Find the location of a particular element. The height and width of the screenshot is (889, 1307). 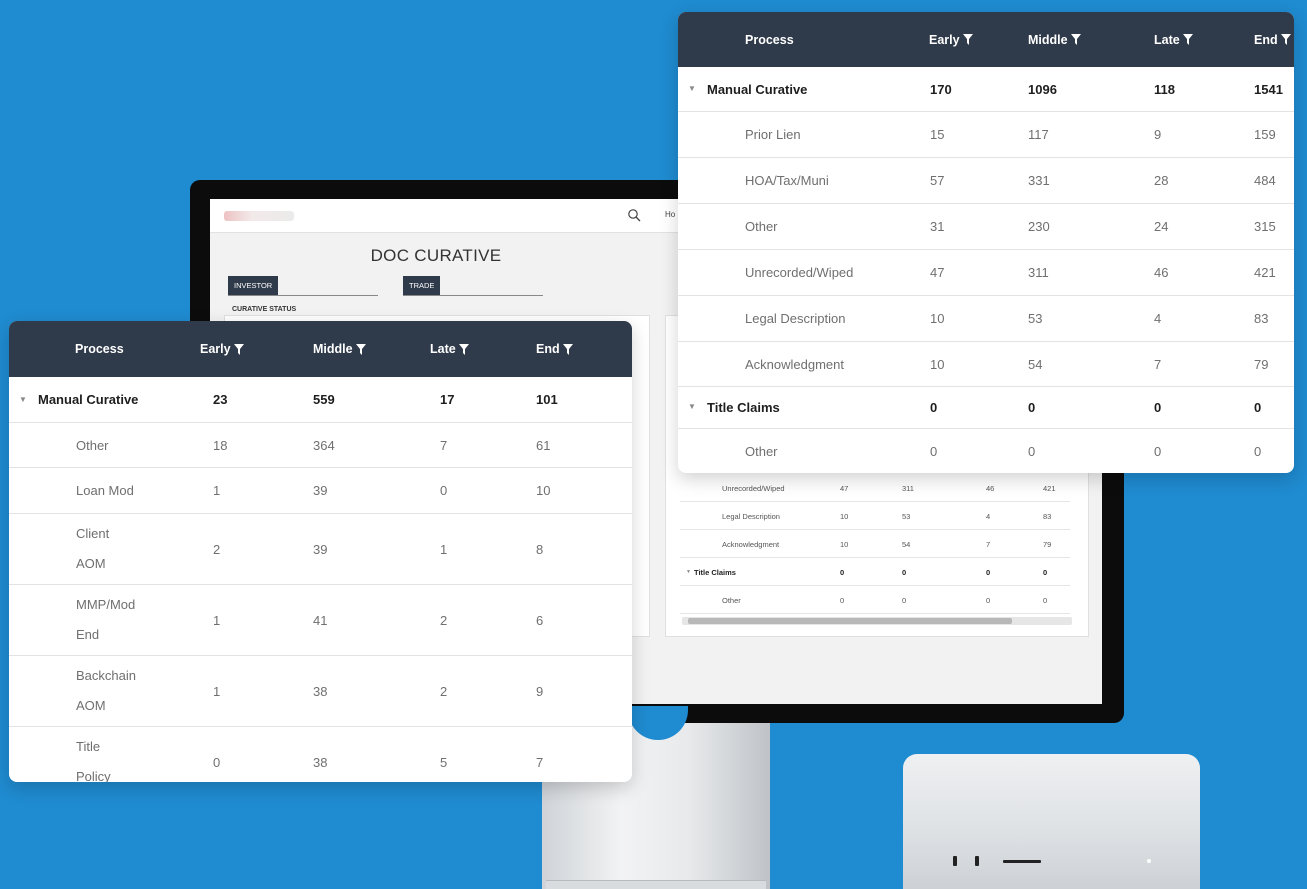

horizontal-scrollbar is located at coordinates (877, 621).